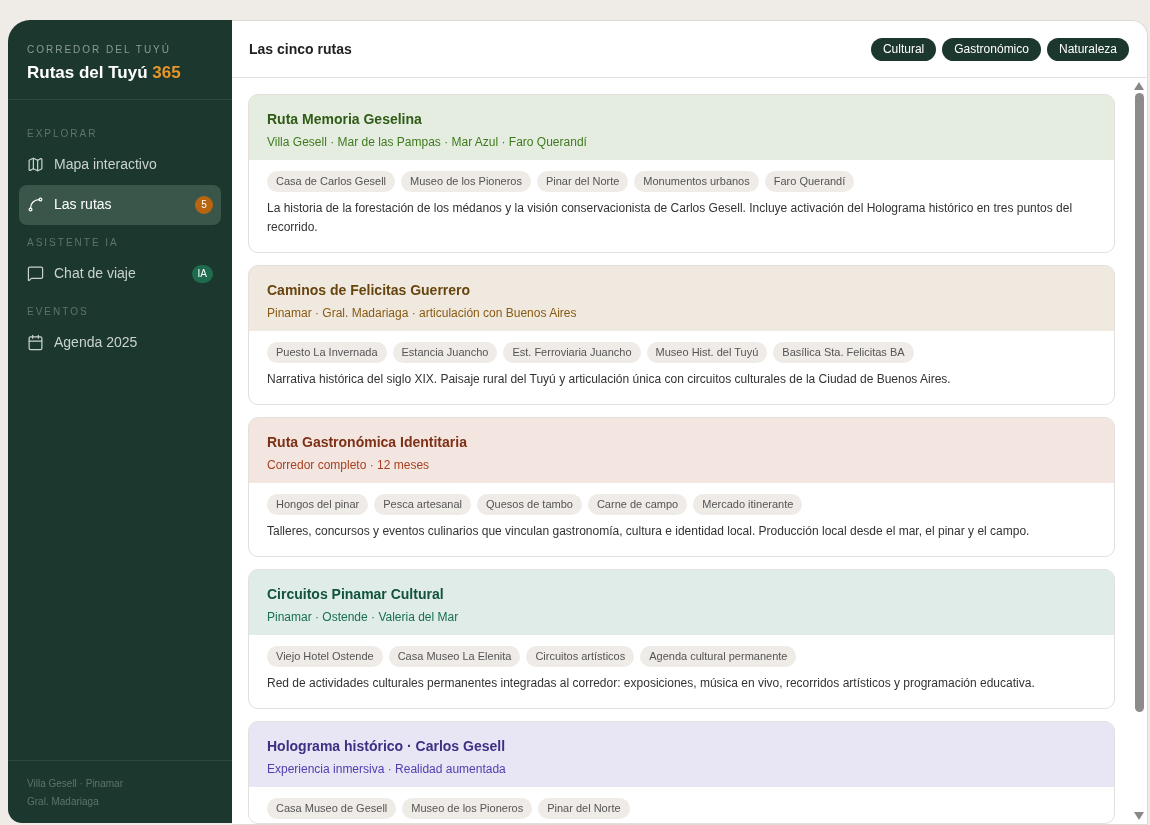 The height and width of the screenshot is (825, 1150). What do you see at coordinates (35, 204) in the screenshot?
I see `route-icon` at bounding box center [35, 204].